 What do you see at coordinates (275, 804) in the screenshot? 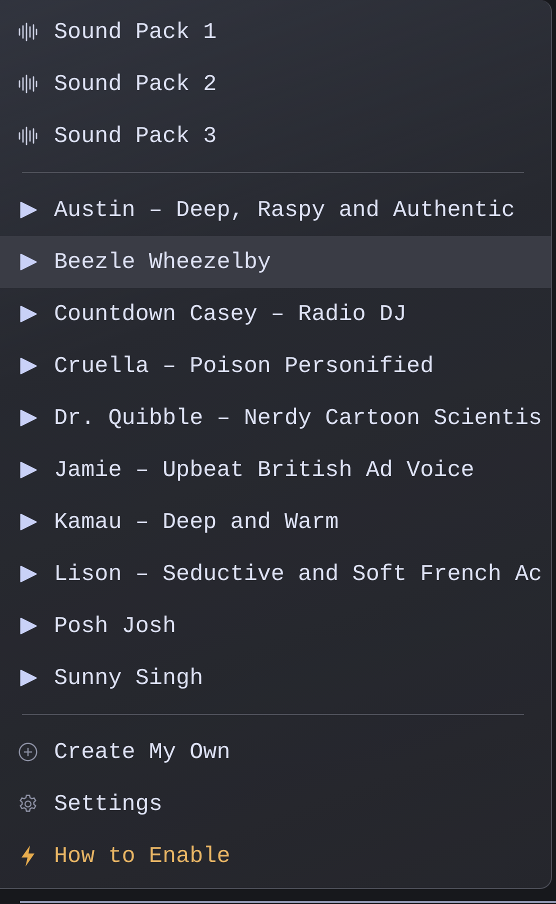
I see `menu-item: Settings` at bounding box center [275, 804].